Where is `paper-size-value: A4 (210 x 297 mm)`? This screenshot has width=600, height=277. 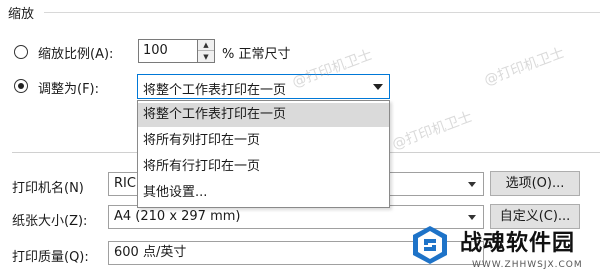
paper-size-value: A4 (210 x 297 mm) is located at coordinates (177, 216).